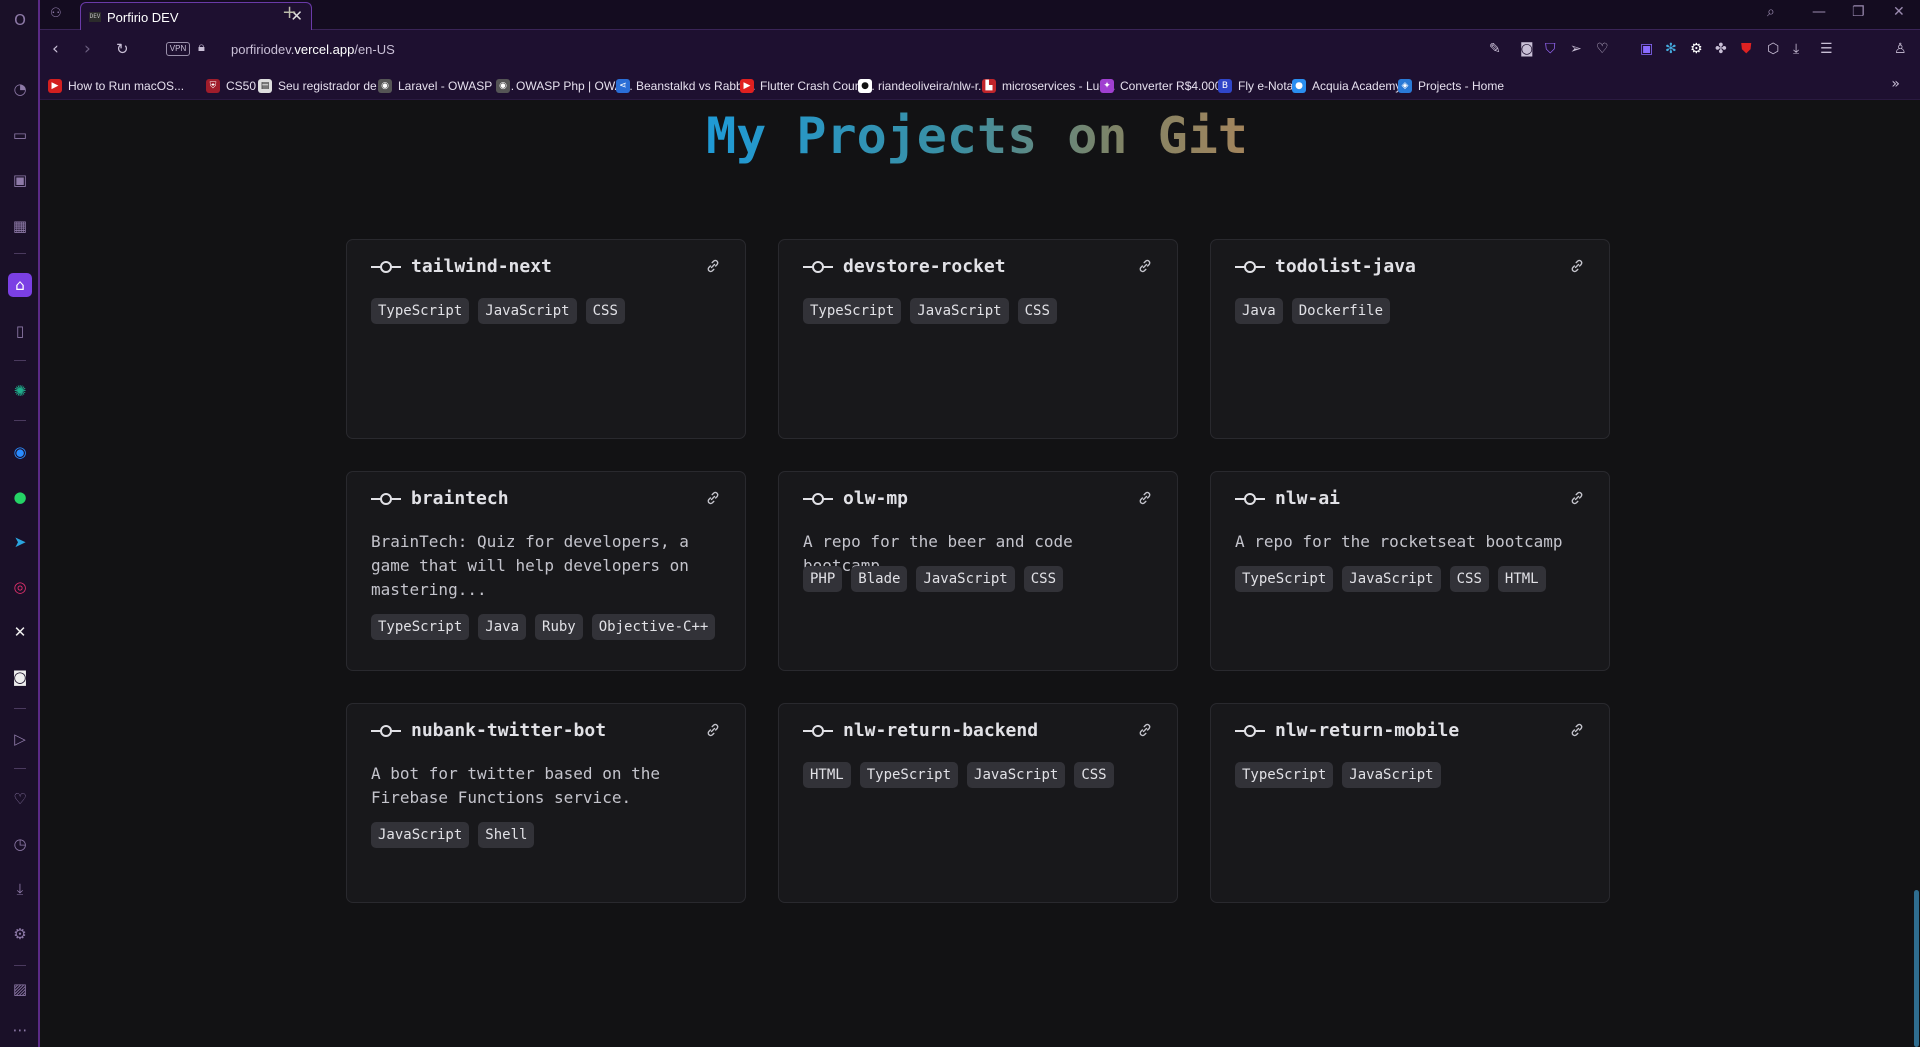 This screenshot has width=1920, height=1047. Describe the element at coordinates (20, 934) in the screenshot. I see `settings-icon: ⚙` at that location.